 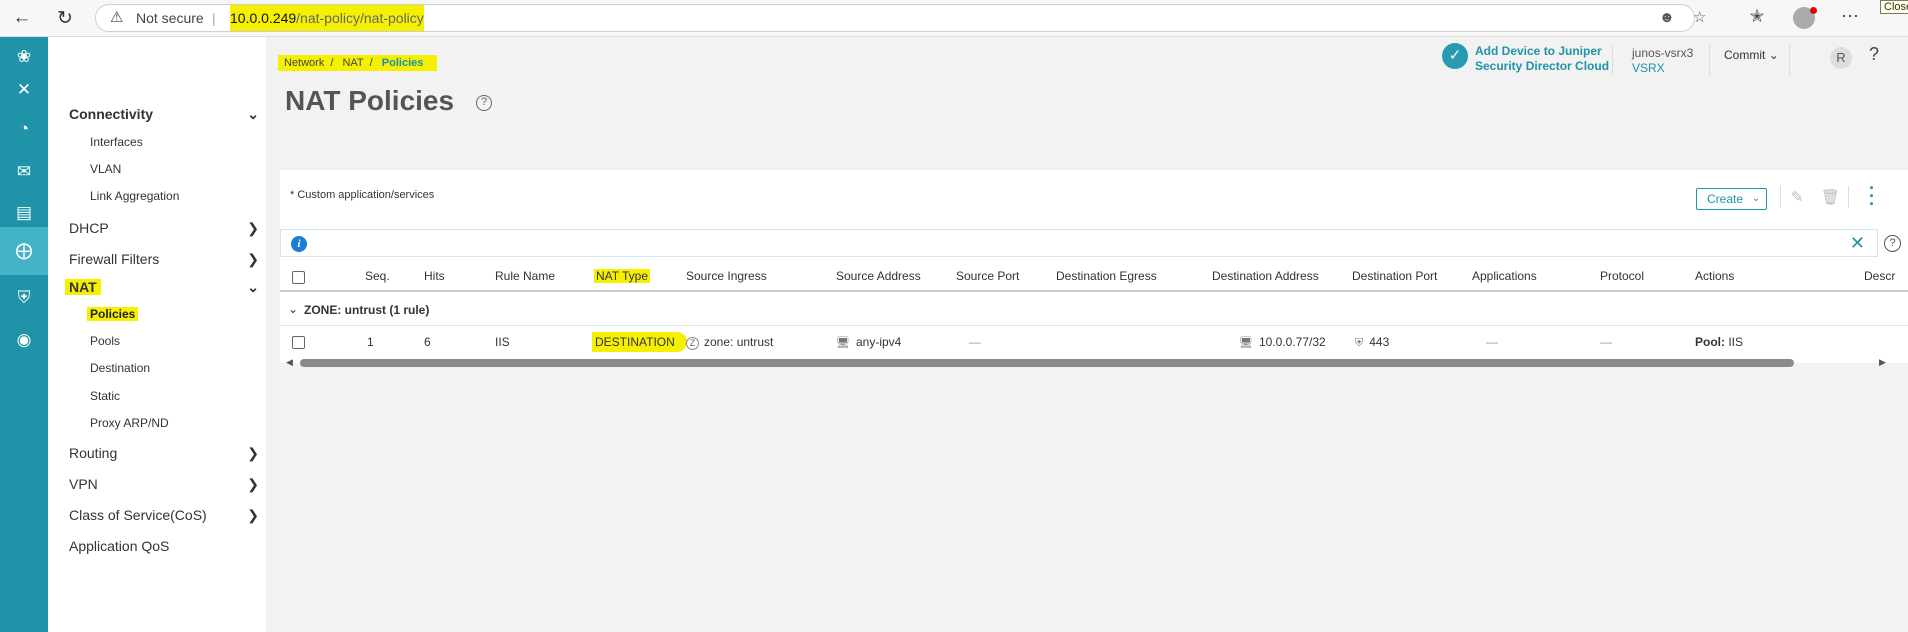 What do you see at coordinates (1538, 51) in the screenshot?
I see `add-device-line1: Add Device to Juniper` at bounding box center [1538, 51].